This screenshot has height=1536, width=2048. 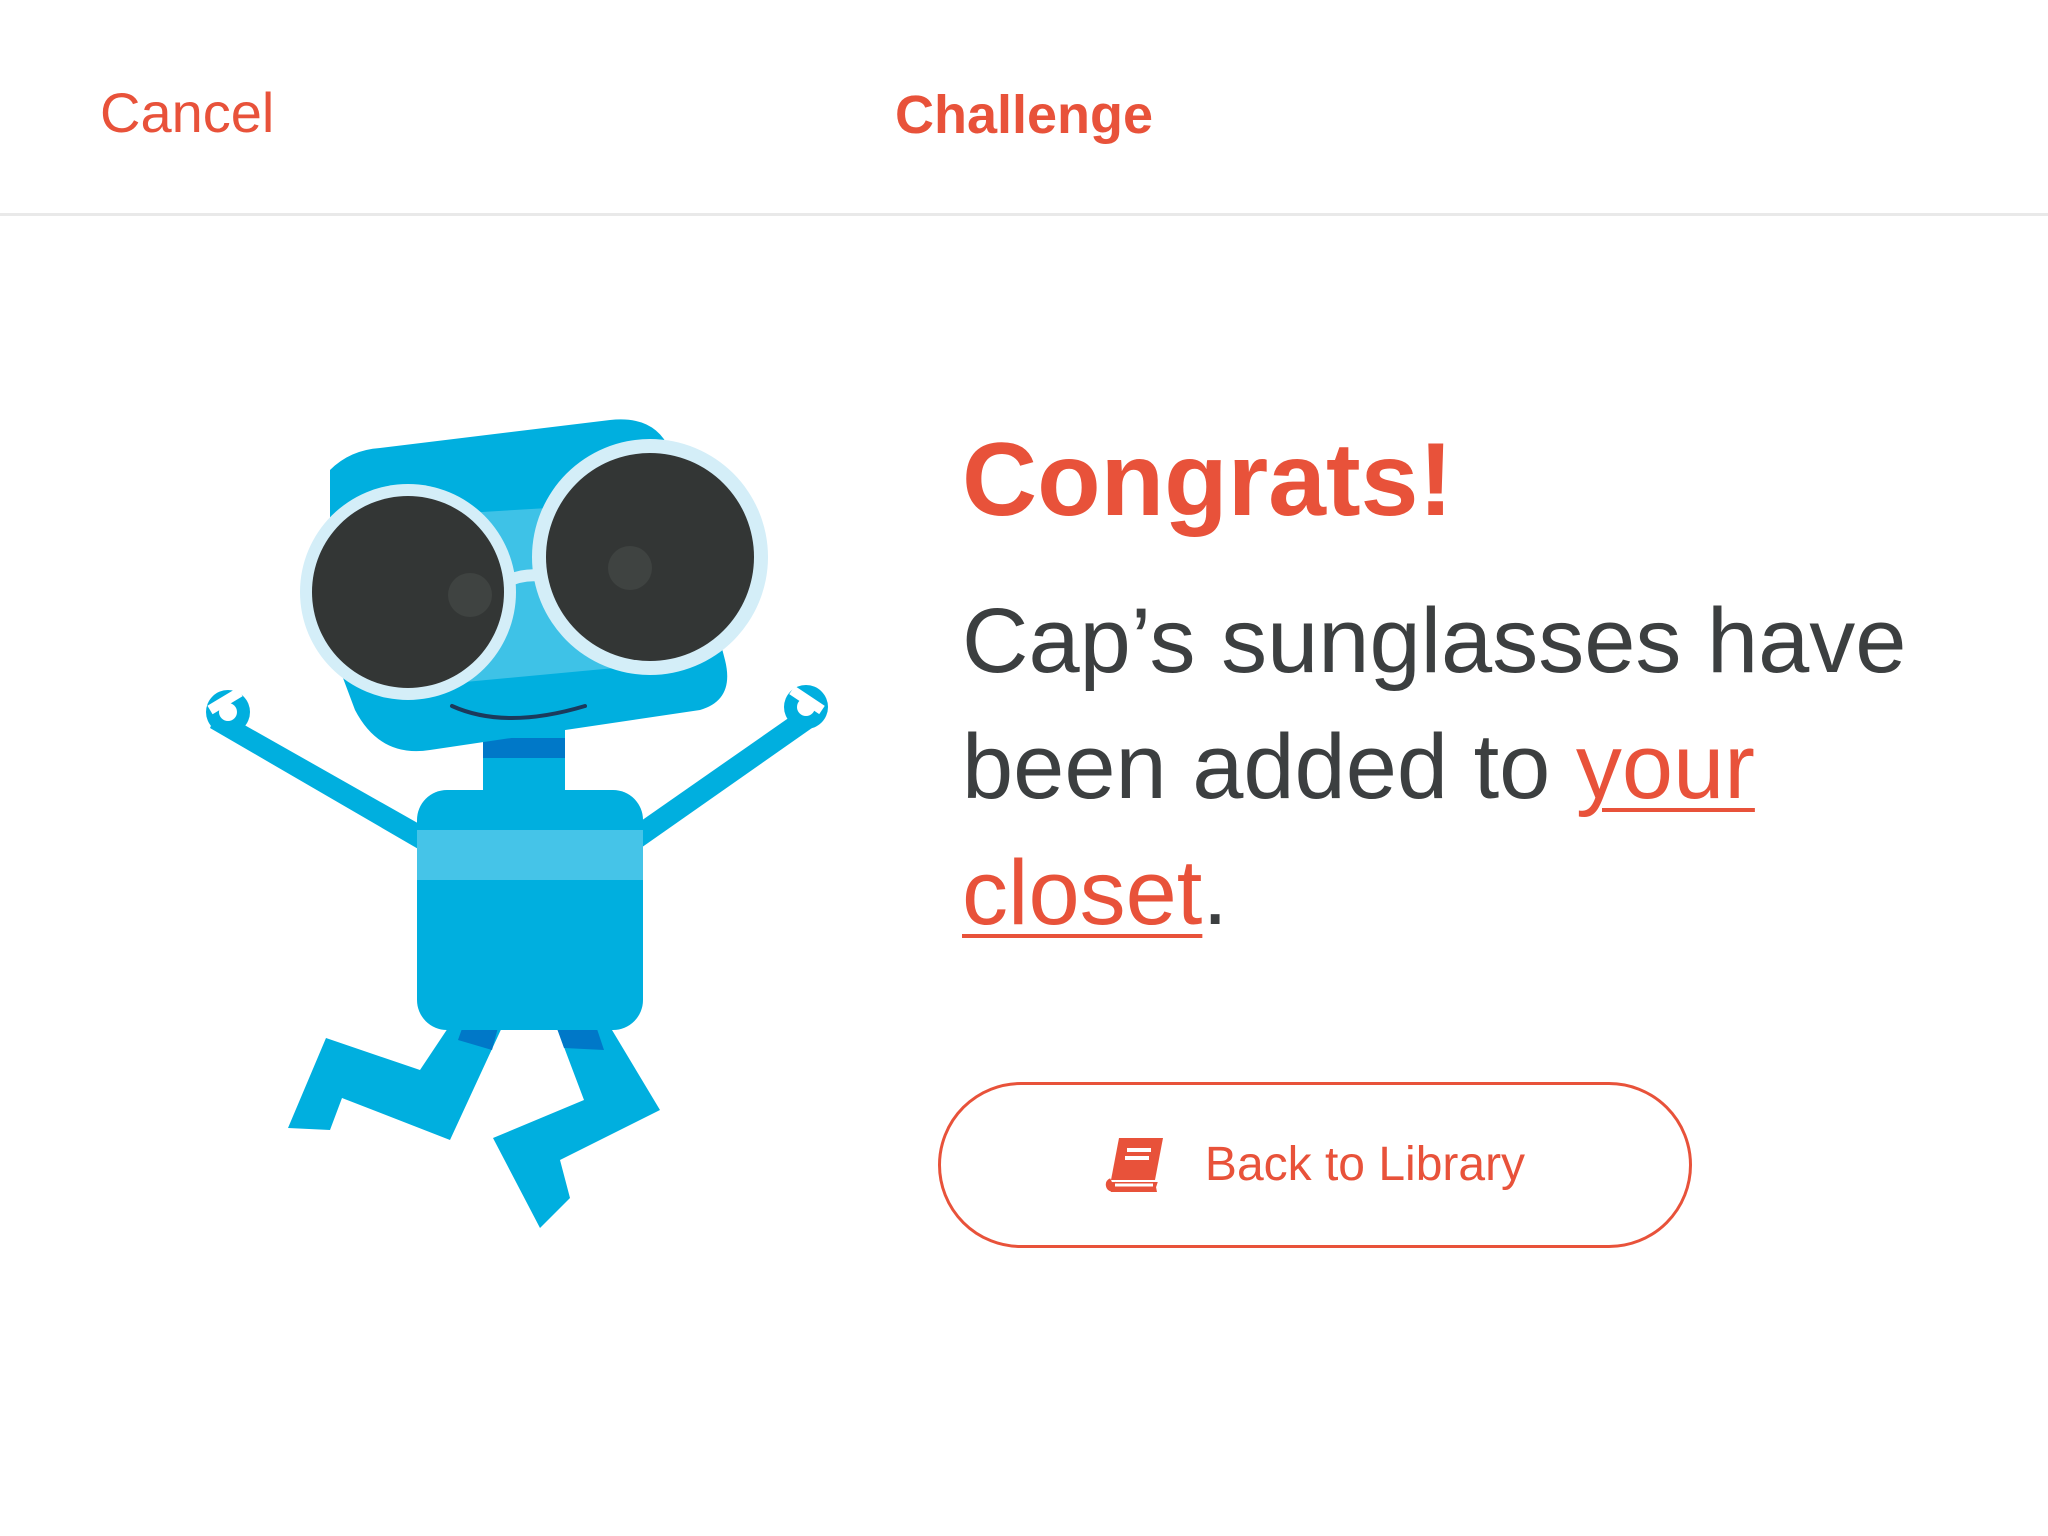 What do you see at coordinates (1208, 480) in the screenshot?
I see `congrats-heading: Congrats!` at bounding box center [1208, 480].